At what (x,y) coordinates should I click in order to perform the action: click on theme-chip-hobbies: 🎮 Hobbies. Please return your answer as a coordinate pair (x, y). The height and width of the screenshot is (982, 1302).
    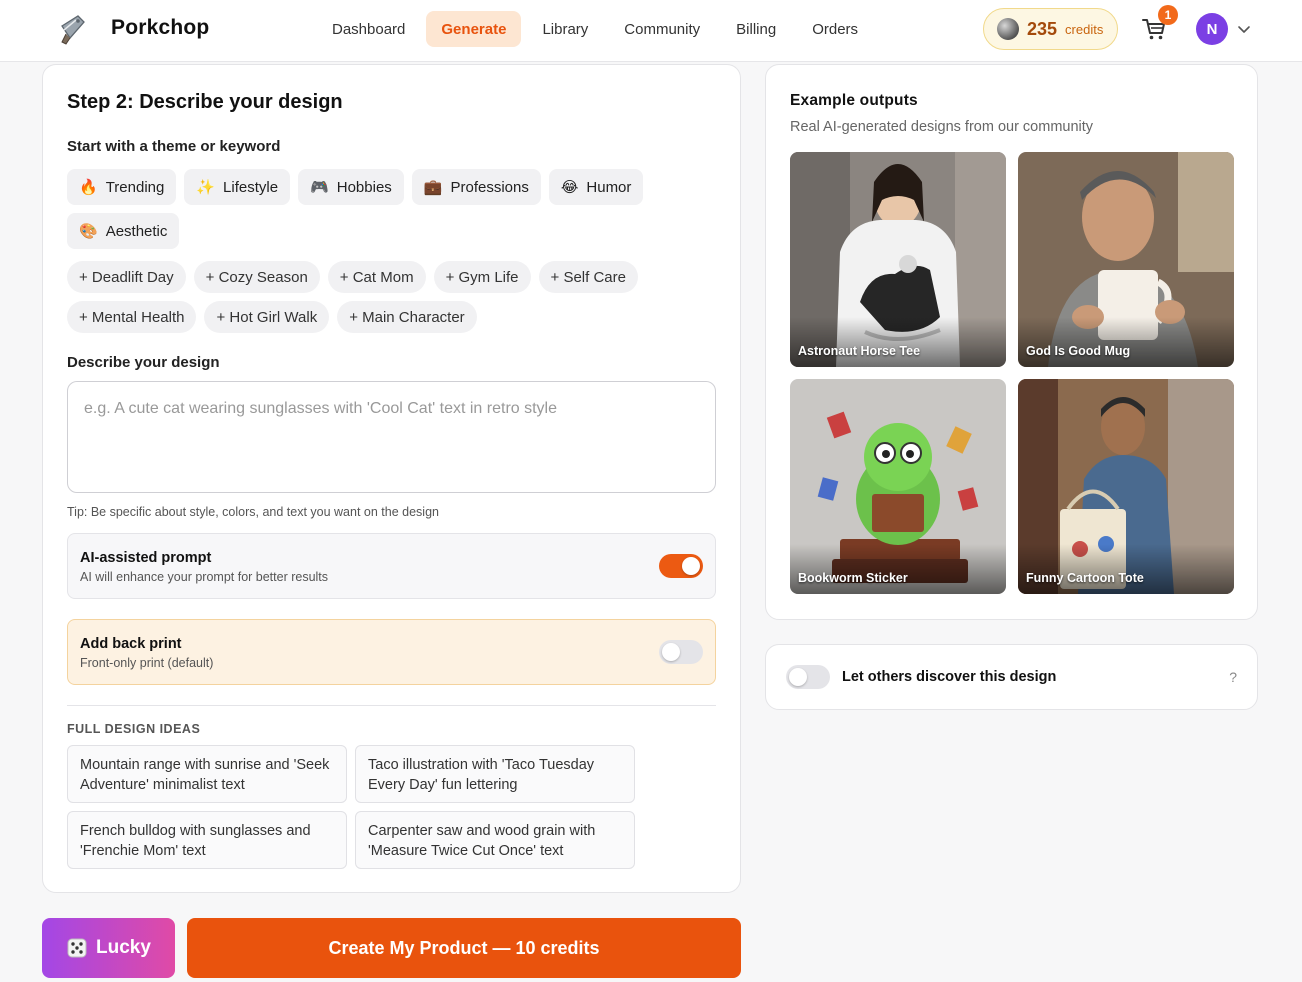
    Looking at the image, I should click on (351, 187).